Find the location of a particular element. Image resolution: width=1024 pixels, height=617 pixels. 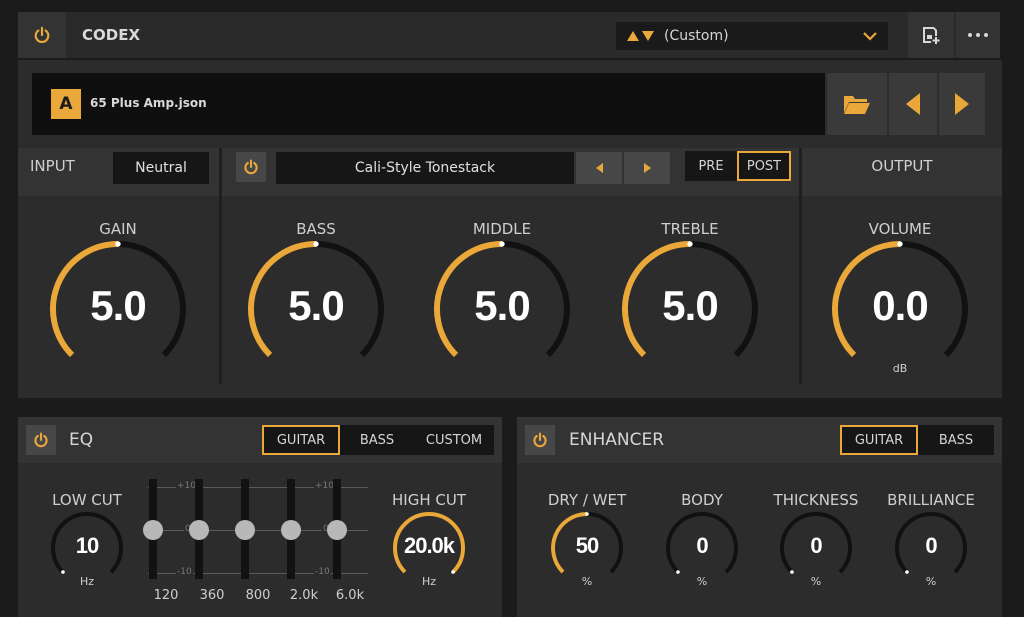

enhancer-mode-selector: GUITAR BASS is located at coordinates (917, 440).